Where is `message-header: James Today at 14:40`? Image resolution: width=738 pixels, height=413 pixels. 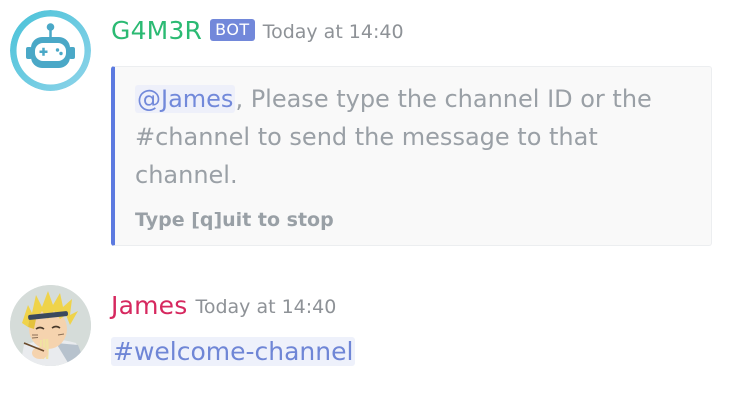 message-header: James Today at 14:40 is located at coordinates (223, 305).